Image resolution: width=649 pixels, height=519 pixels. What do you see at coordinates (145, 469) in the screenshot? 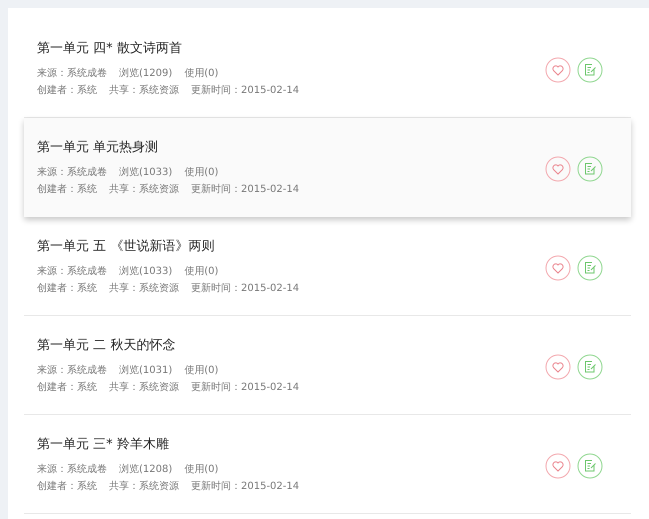
I see `view-count: 浏览(1208)` at bounding box center [145, 469].